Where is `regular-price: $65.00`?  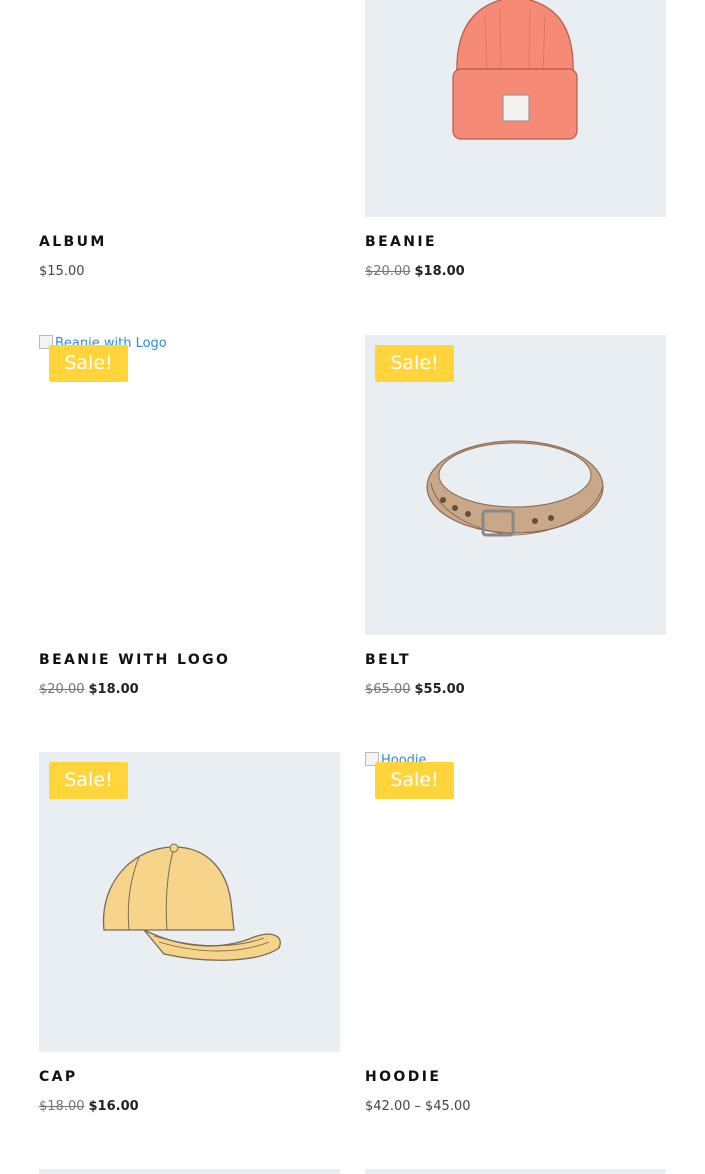 regular-price: $65.00 is located at coordinates (388, 689).